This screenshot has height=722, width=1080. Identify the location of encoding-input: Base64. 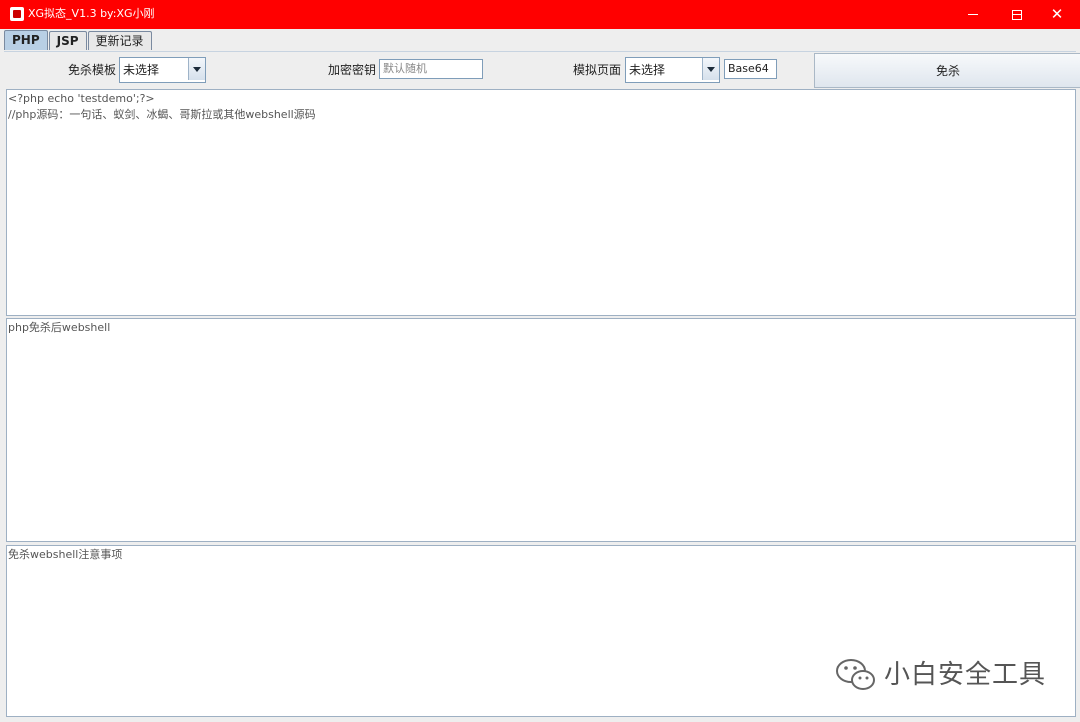
(750, 69).